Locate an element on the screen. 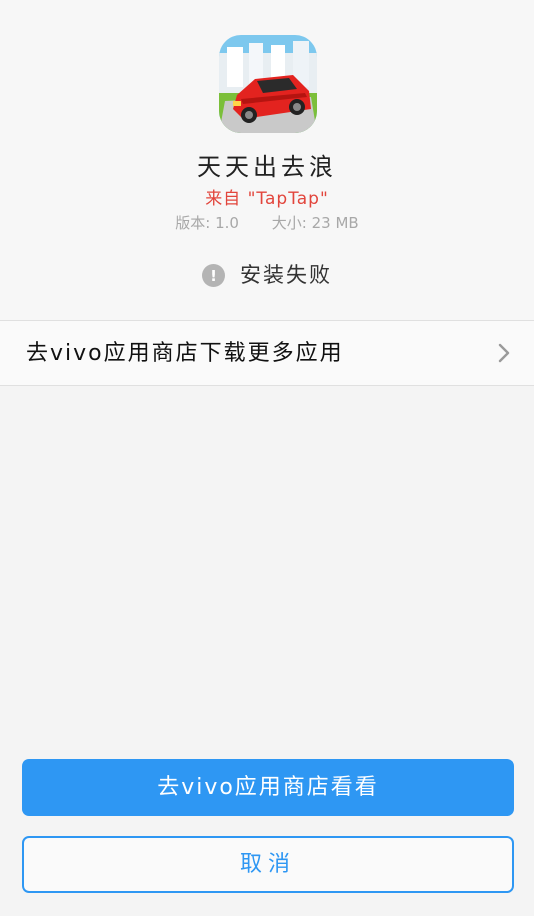 Image resolution: width=534 pixels, height=916 pixels. install-status-text: 安装失败 is located at coordinates (286, 275).